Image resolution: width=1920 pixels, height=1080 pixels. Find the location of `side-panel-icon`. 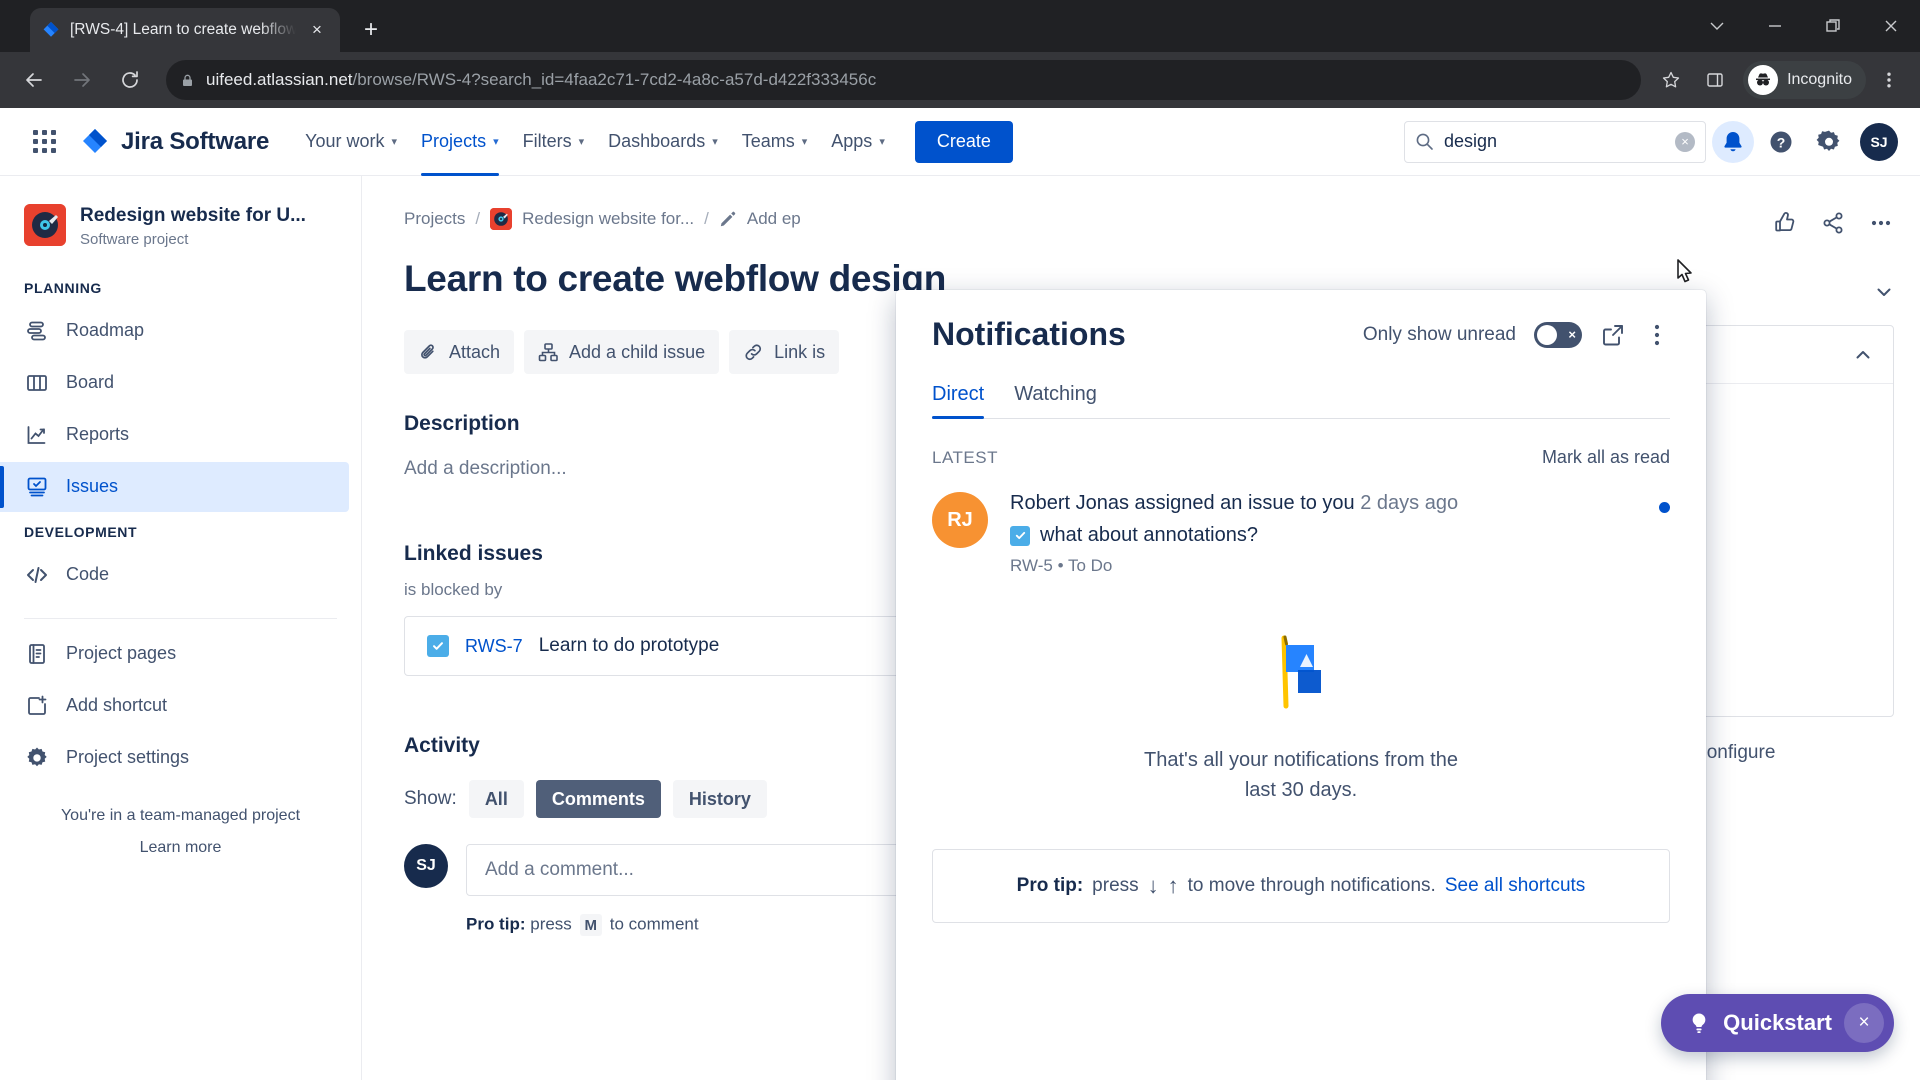

side-panel-icon is located at coordinates (1715, 80).